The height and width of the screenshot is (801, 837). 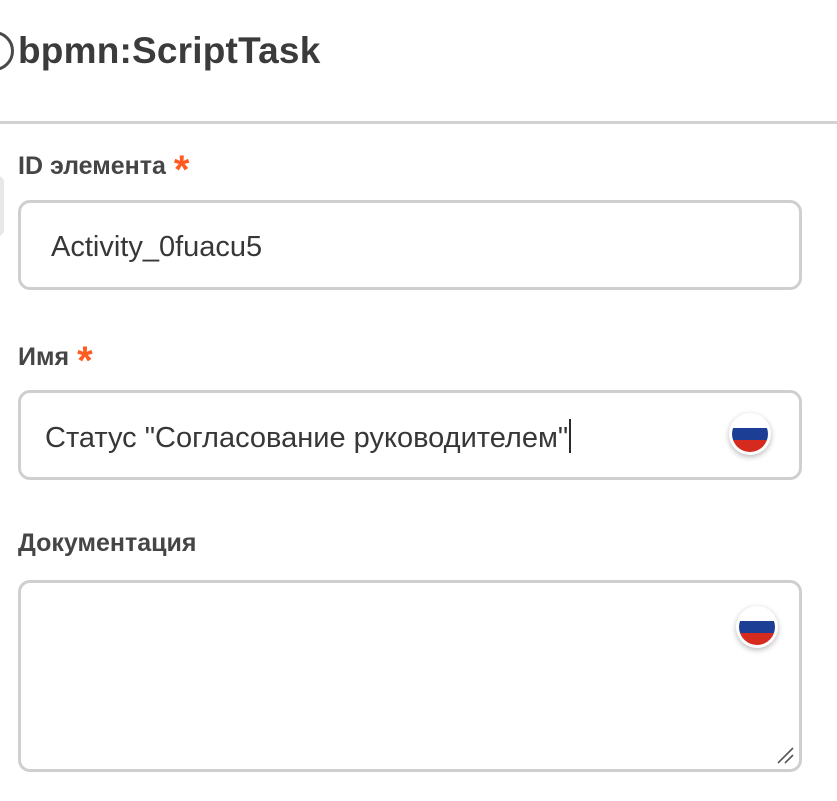 What do you see at coordinates (107, 543) in the screenshot?
I see `documentation-label: Документация` at bounding box center [107, 543].